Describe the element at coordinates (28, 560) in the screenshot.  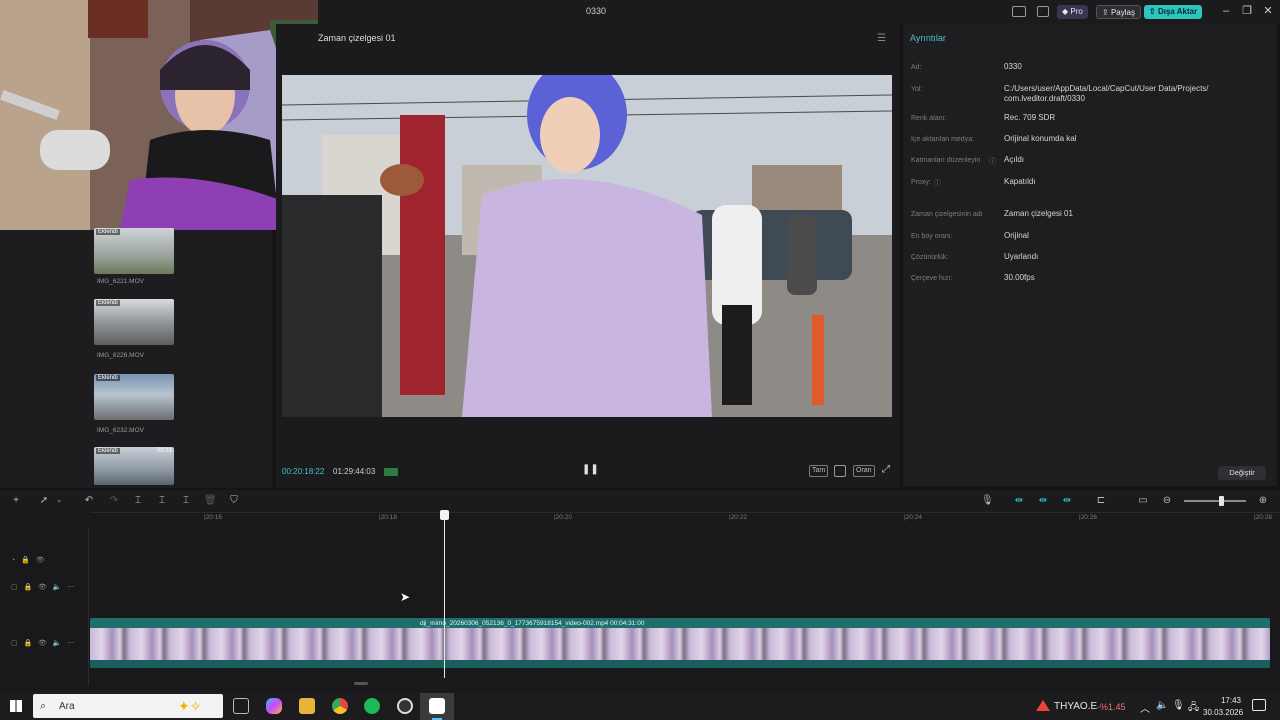
I see `track-controls: ◔ 🔒 👁` at that location.